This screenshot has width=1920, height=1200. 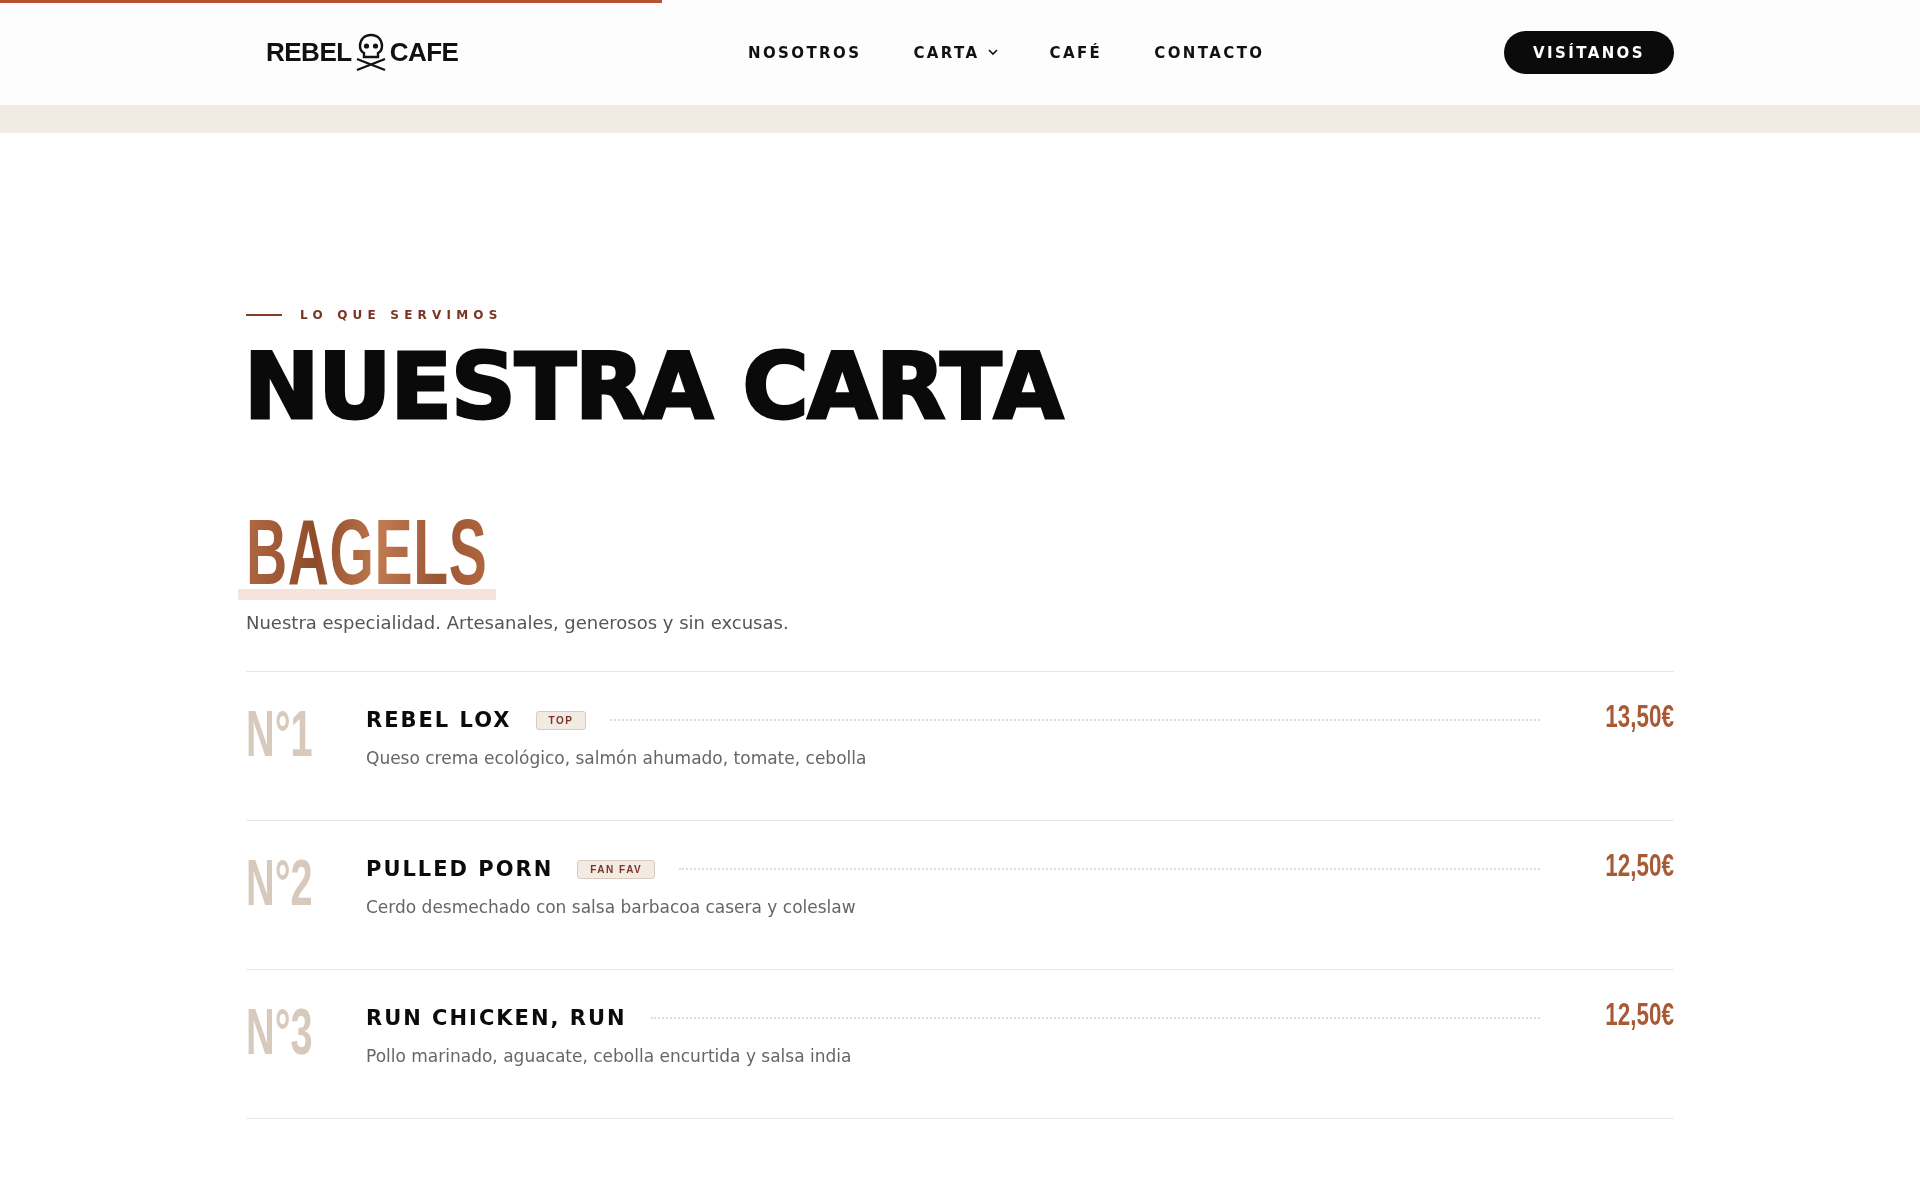 What do you see at coordinates (401, 315) in the screenshot?
I see `section-eyebrow: LO QUE SERVIMOS` at bounding box center [401, 315].